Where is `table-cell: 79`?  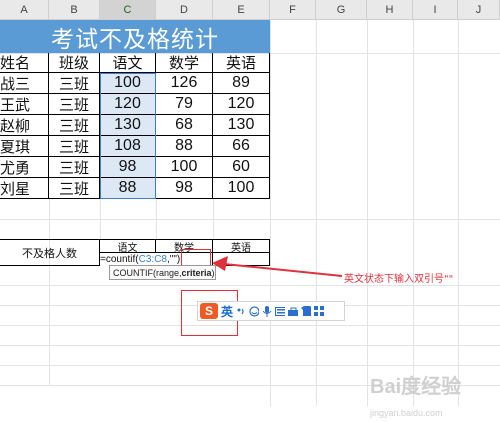 table-cell: 79 is located at coordinates (184, 104).